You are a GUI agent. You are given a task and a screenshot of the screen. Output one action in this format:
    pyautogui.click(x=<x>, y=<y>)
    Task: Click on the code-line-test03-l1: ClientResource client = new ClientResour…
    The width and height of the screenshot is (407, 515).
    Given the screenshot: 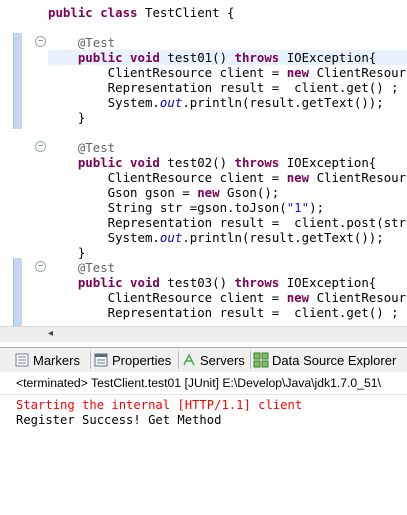 What is the action you would take?
    pyautogui.click(x=227, y=297)
    